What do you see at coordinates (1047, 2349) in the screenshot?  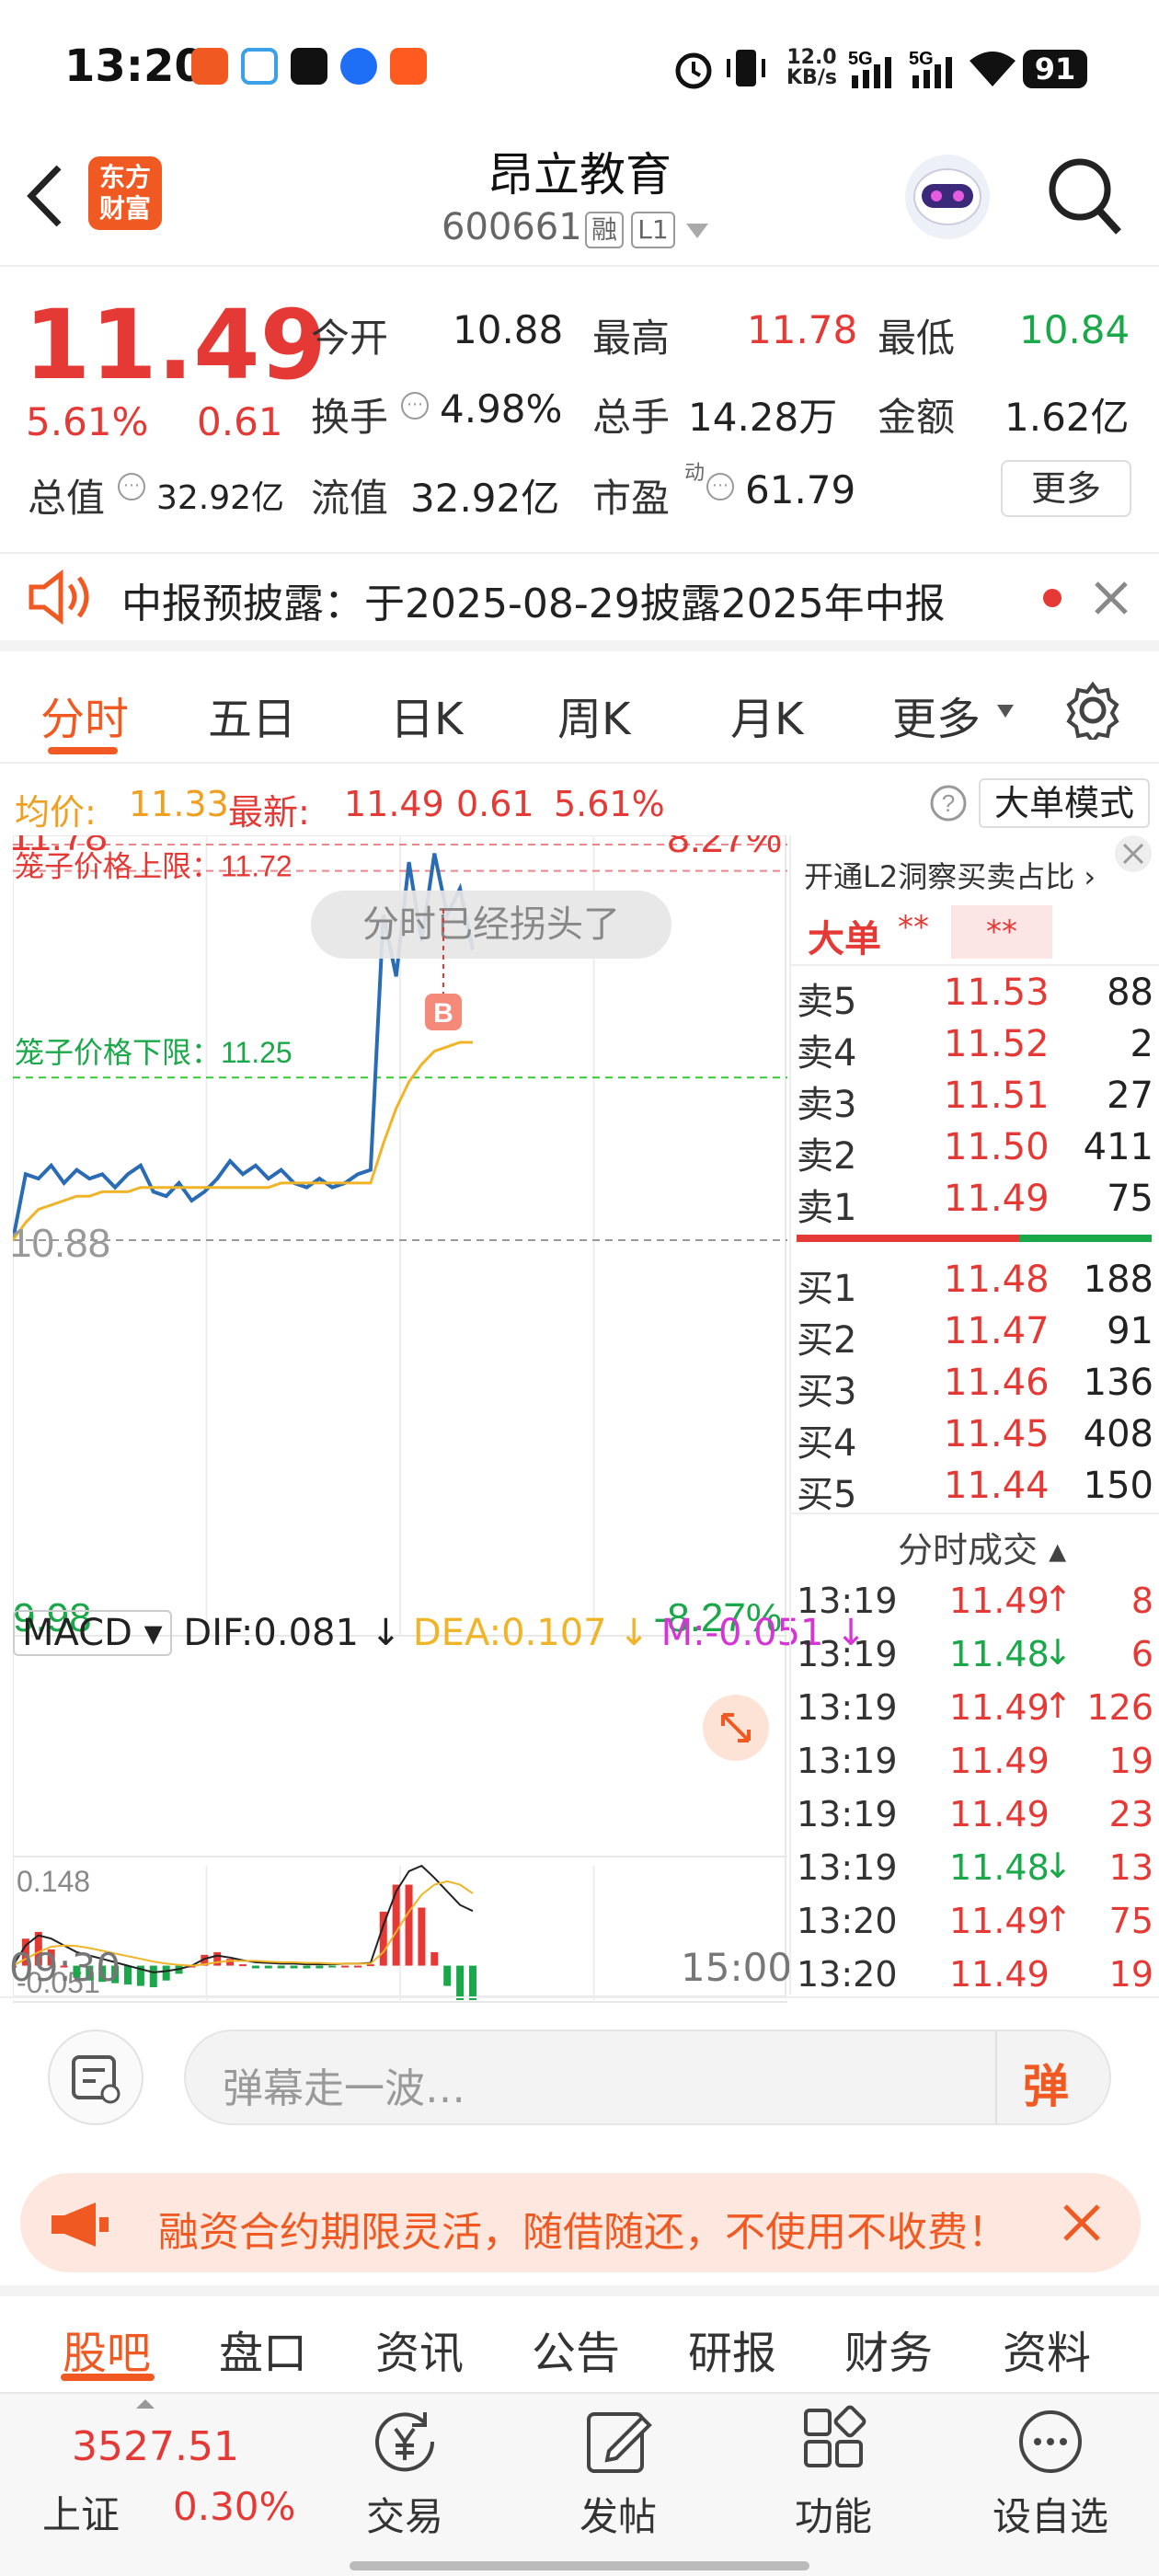 I see `bottom-tab-6: 资料` at bounding box center [1047, 2349].